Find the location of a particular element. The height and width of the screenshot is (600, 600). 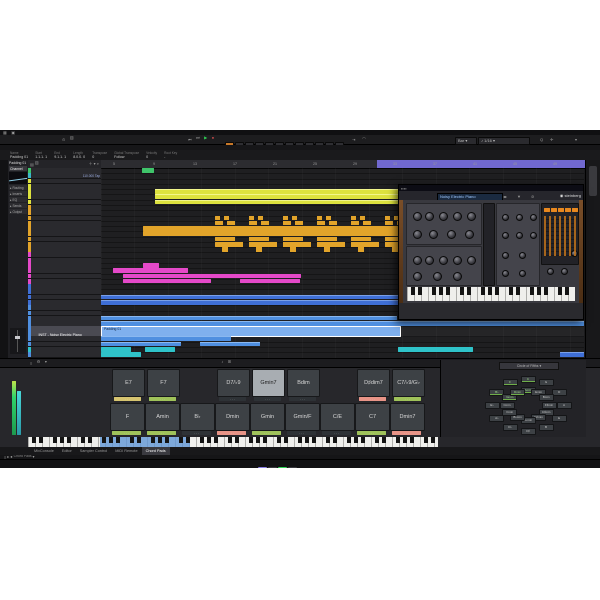

cof-chord-E♭: E♭ is located at coordinates (492, 405).